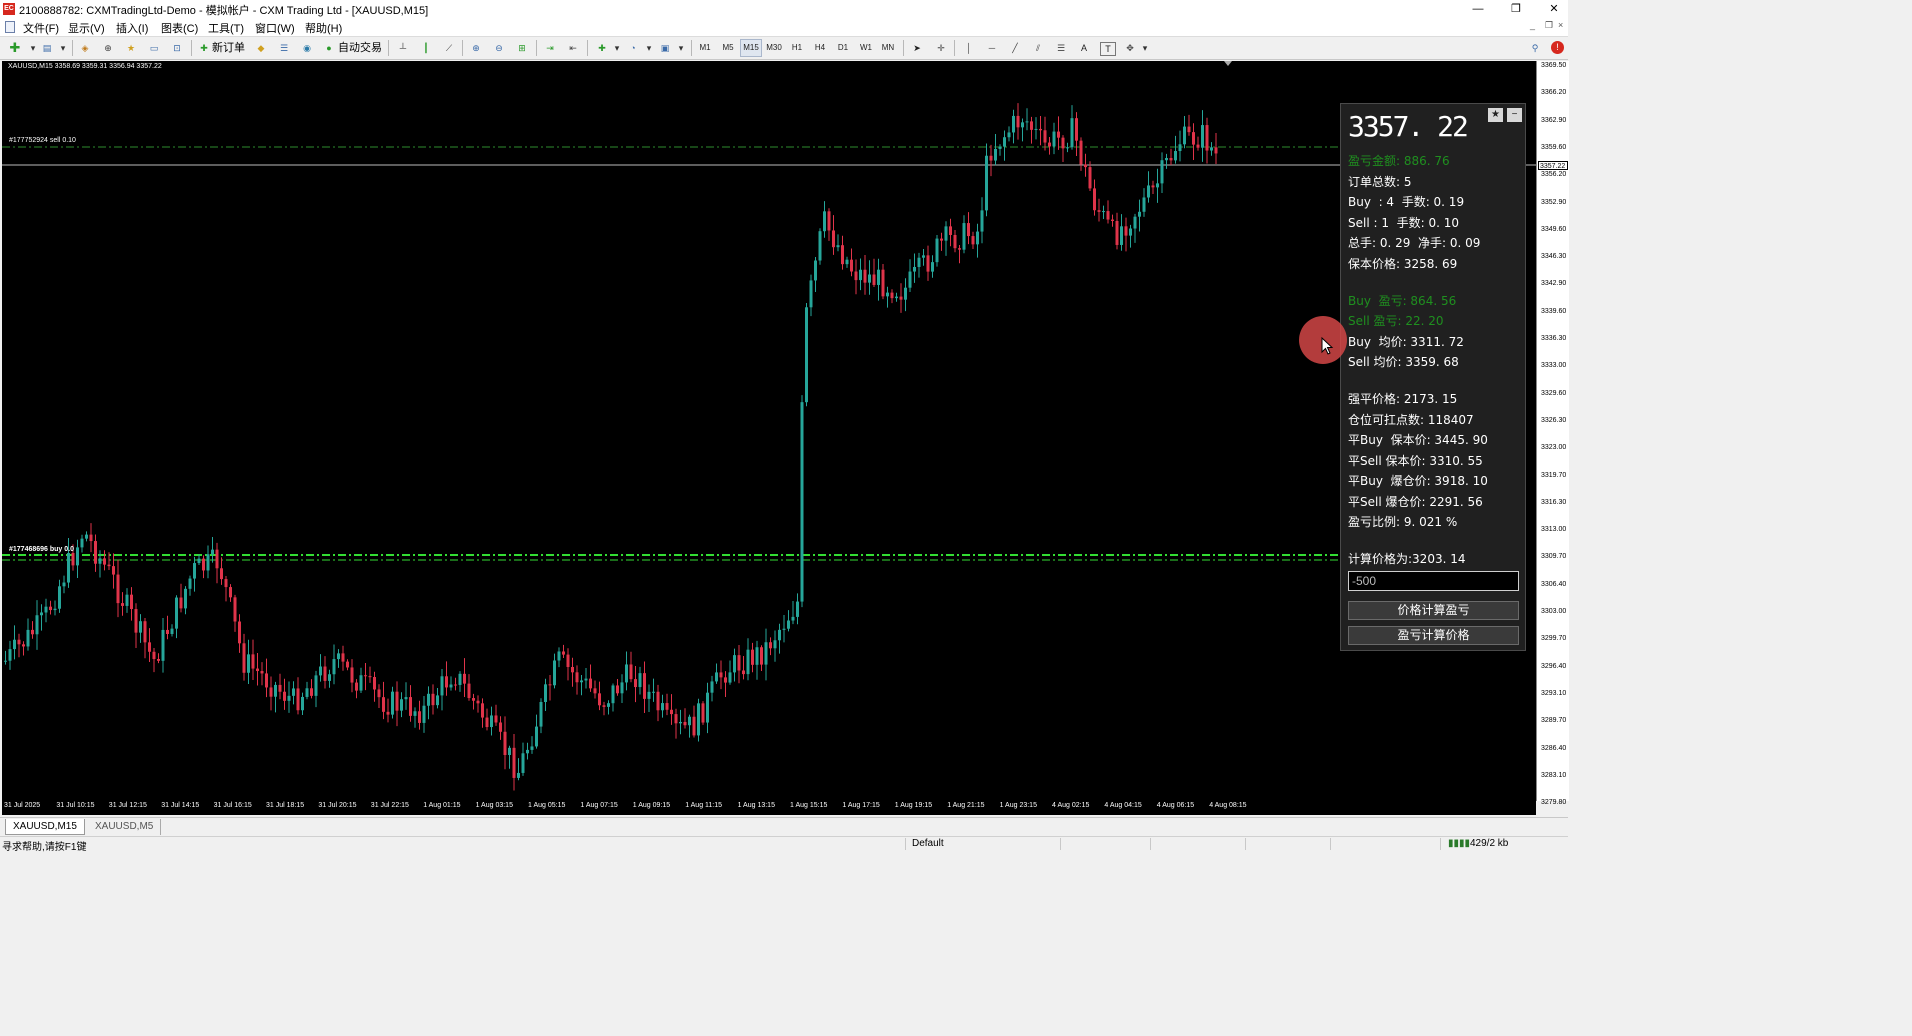 This screenshot has width=1912, height=1036. Describe the element at coordinates (573, 48) in the screenshot. I see `chart-shift-icon: ⇤` at that location.